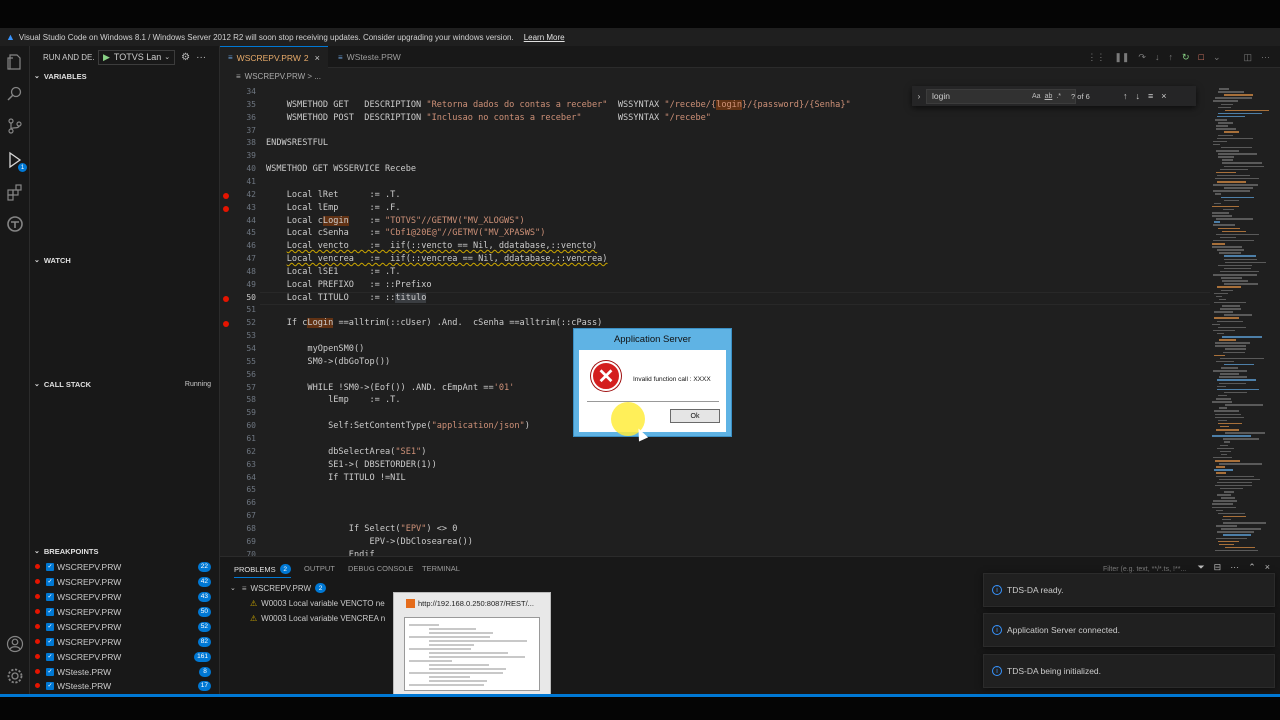 Image resolution: width=1280 pixels, height=720 pixels. I want to click on breakpoint-item: ✓ WSCREPV.PRW 161, so click(125, 656).